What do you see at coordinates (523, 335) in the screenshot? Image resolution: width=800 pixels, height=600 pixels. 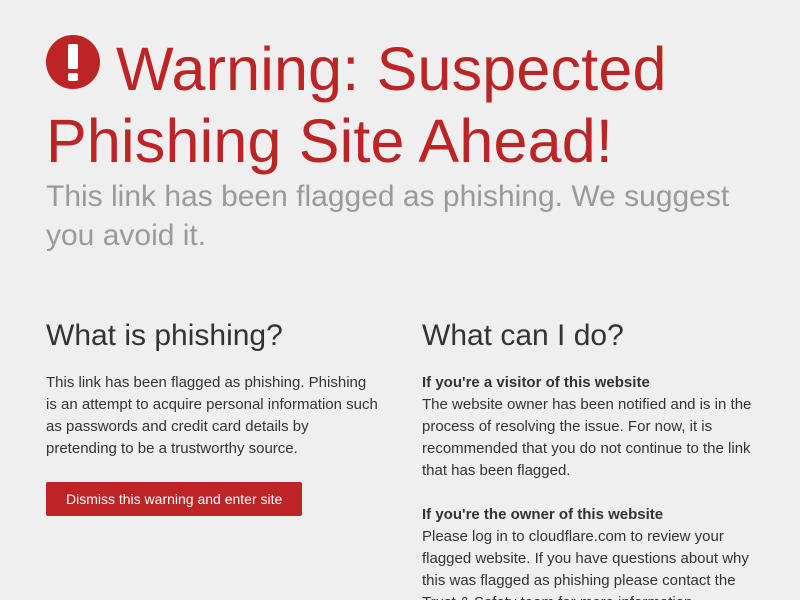 I see `section-heading-actions: What can I do?` at bounding box center [523, 335].